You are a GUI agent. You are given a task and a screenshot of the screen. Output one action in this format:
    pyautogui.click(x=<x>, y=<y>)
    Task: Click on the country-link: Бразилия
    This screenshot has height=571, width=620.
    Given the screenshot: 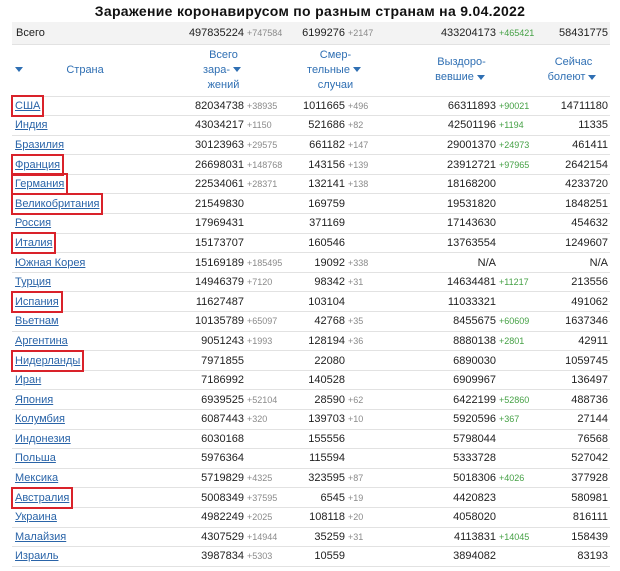 What is the action you would take?
    pyautogui.click(x=39, y=145)
    